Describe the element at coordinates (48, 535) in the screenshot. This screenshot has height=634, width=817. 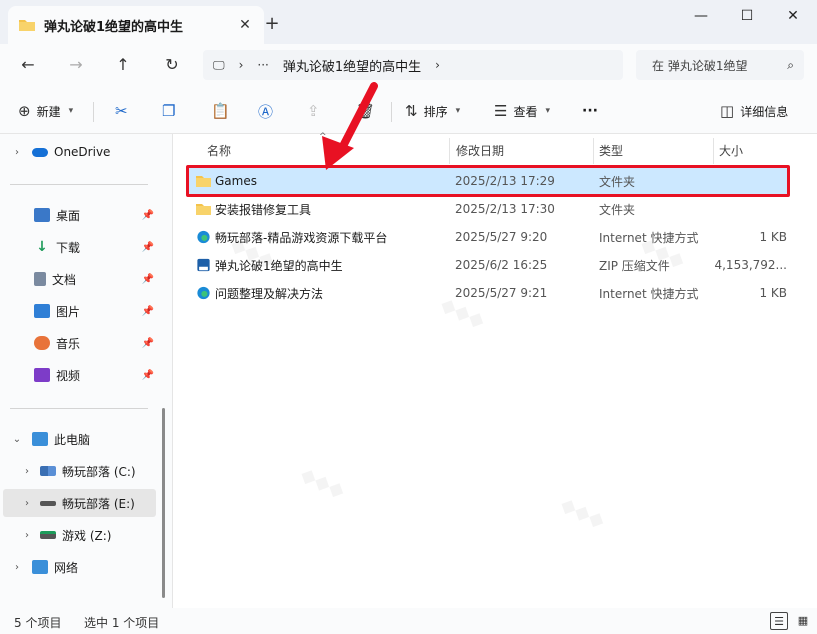
I see `network-drive-icon` at that location.